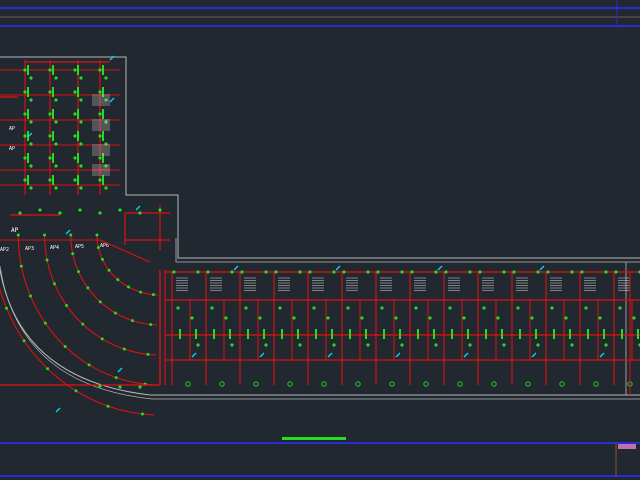 Image resolution: width=640 pixels, height=480 pixels. I want to click on drawing-text: AP, so click(12, 149).